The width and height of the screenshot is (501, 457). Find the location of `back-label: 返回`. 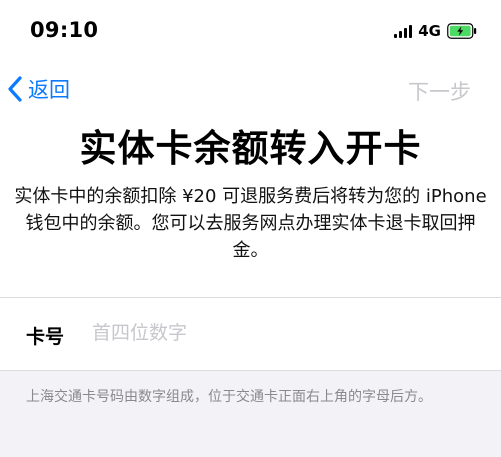

back-label: 返回 is located at coordinates (49, 90).